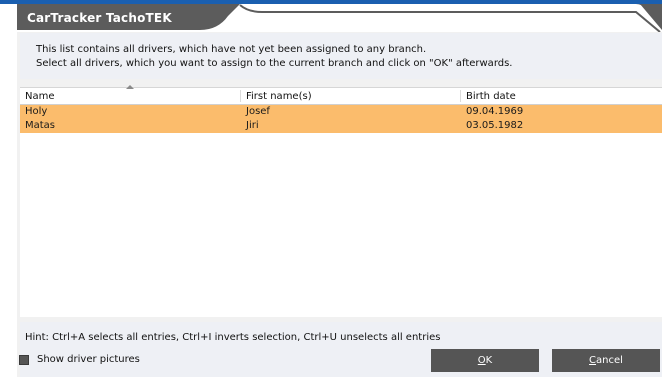  I want to click on ok-button: OK, so click(485, 360).